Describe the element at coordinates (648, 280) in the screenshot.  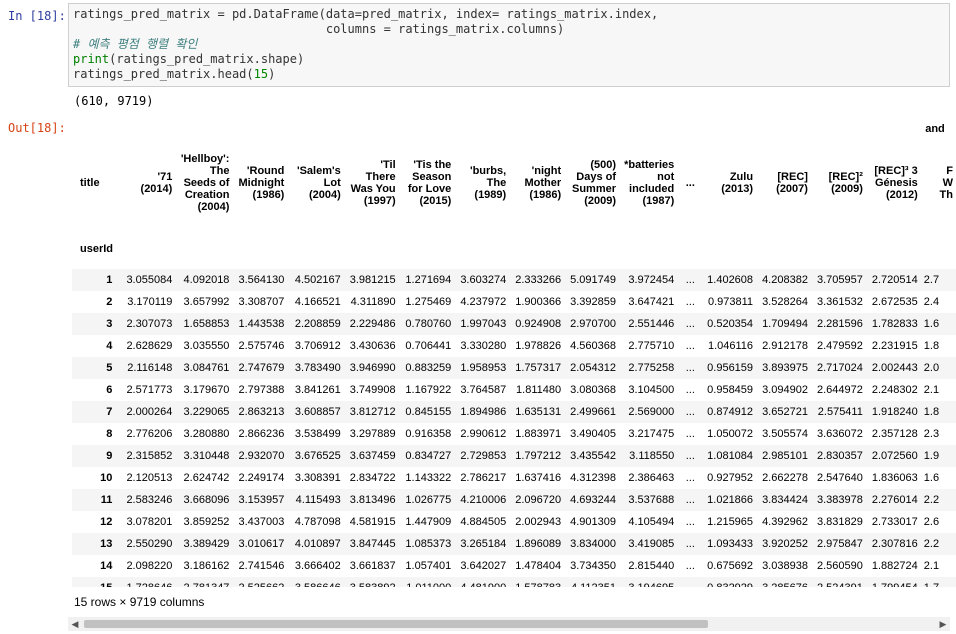
I see `table-cell: 3.972454` at that location.